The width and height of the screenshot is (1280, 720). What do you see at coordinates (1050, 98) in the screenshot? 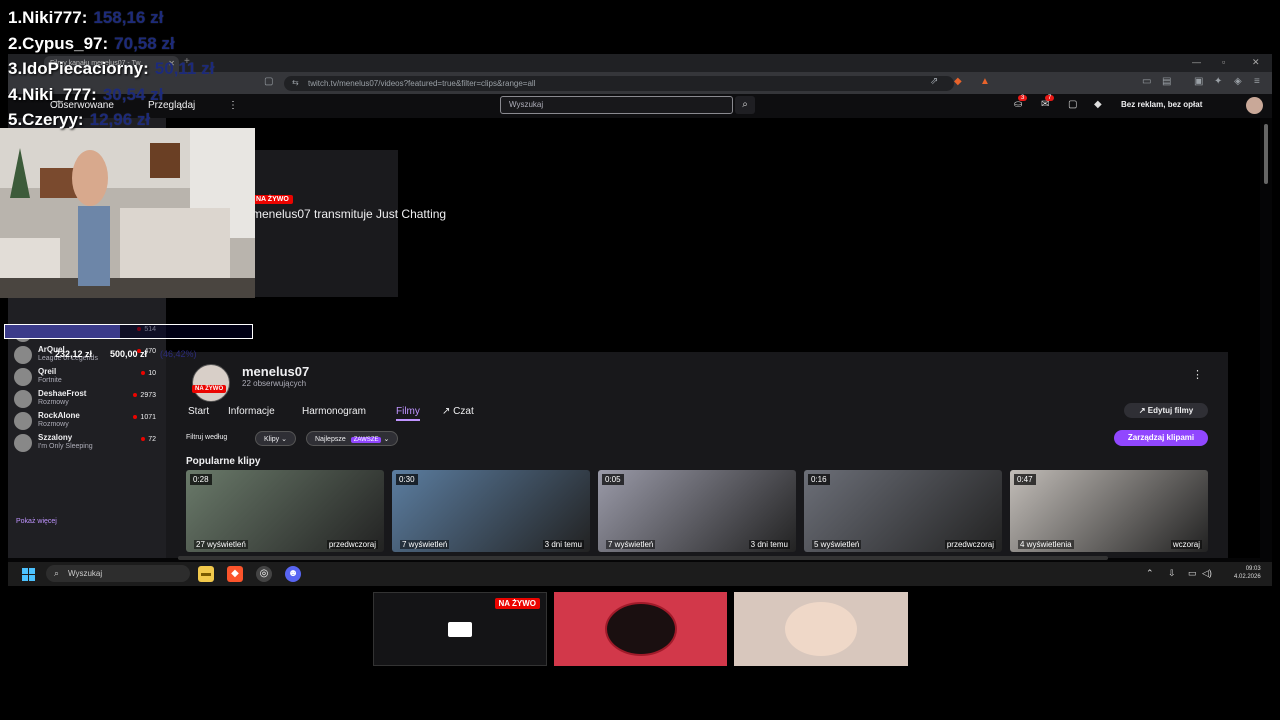
I see `notification-badge: 7` at bounding box center [1050, 98].